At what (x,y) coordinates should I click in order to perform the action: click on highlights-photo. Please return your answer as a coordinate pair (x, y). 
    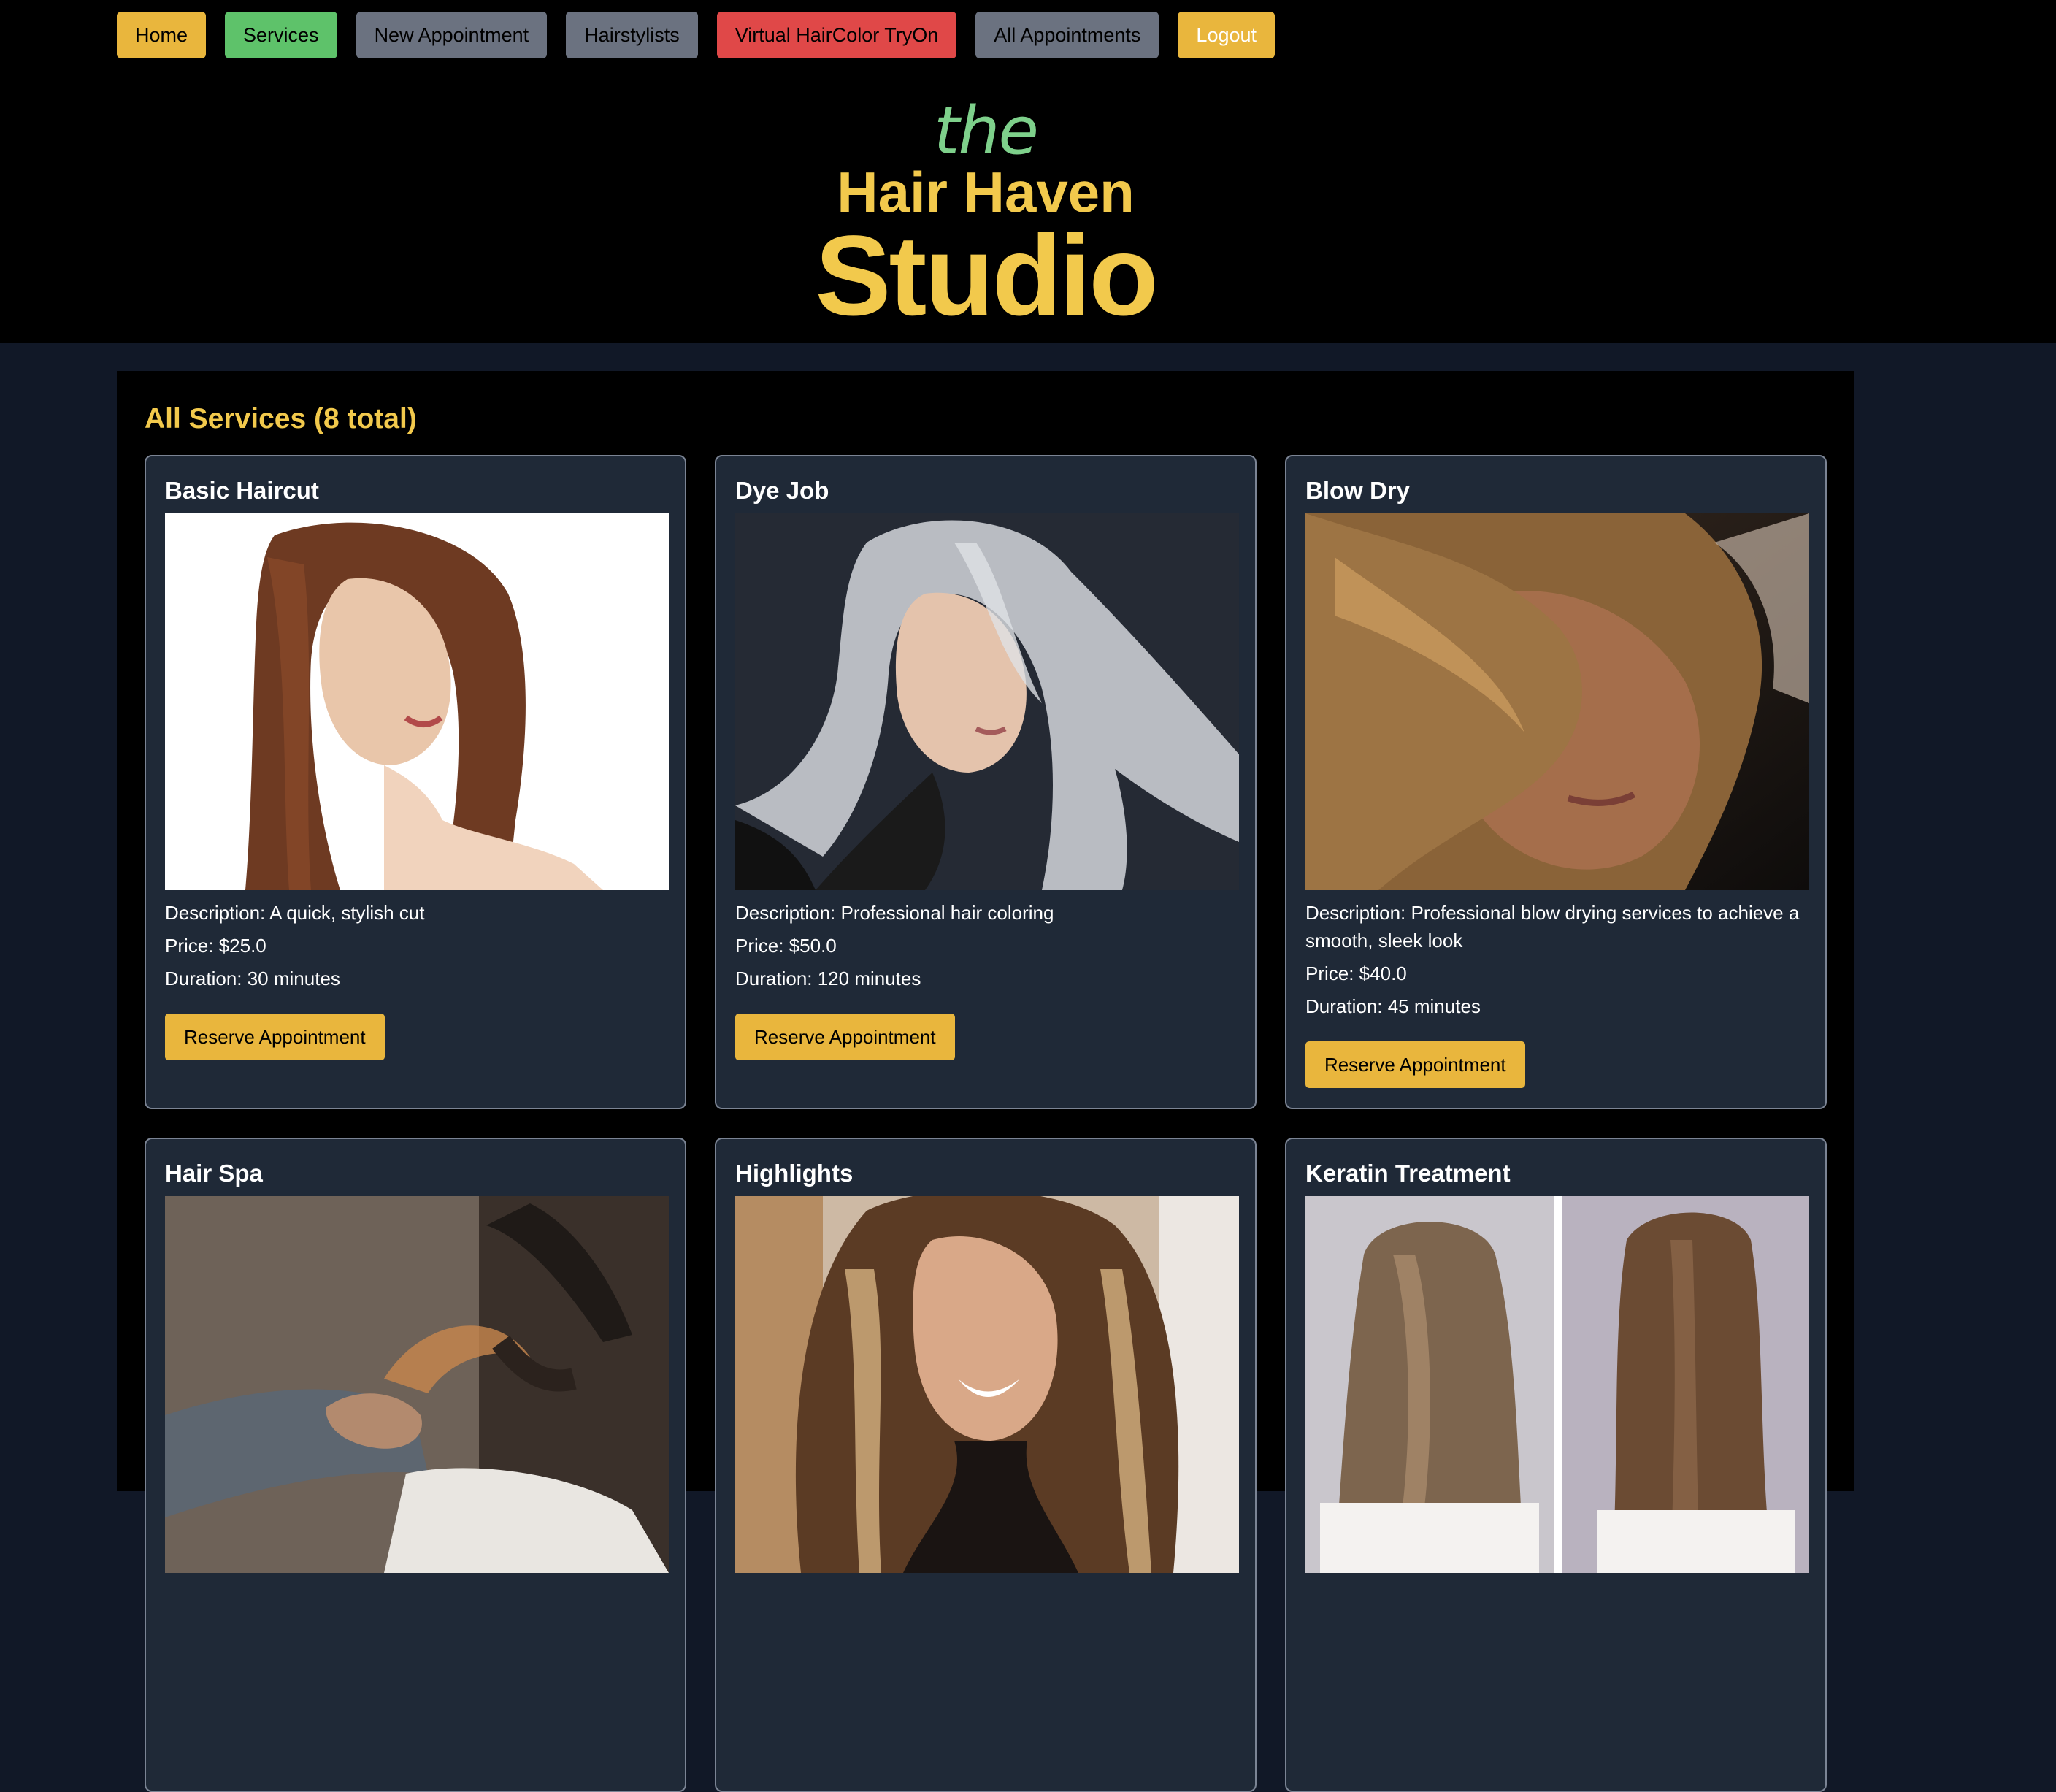
    Looking at the image, I should click on (987, 1384).